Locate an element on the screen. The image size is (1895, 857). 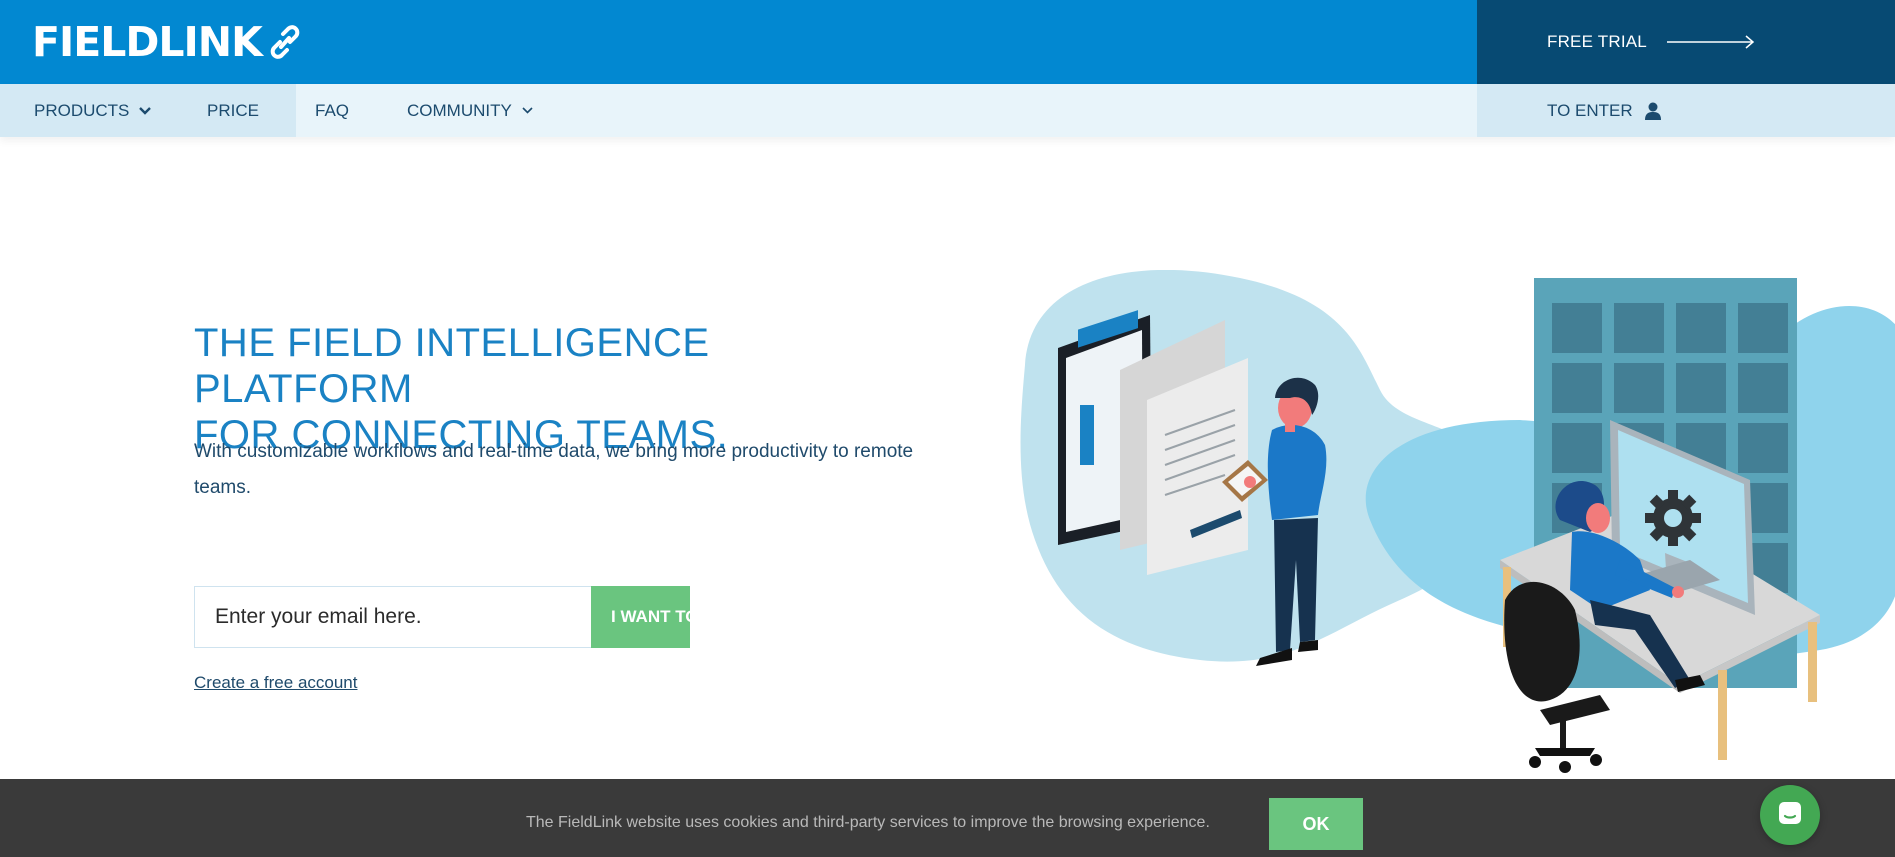
nav-item-faq-label: FAQ is located at coordinates (332, 110).